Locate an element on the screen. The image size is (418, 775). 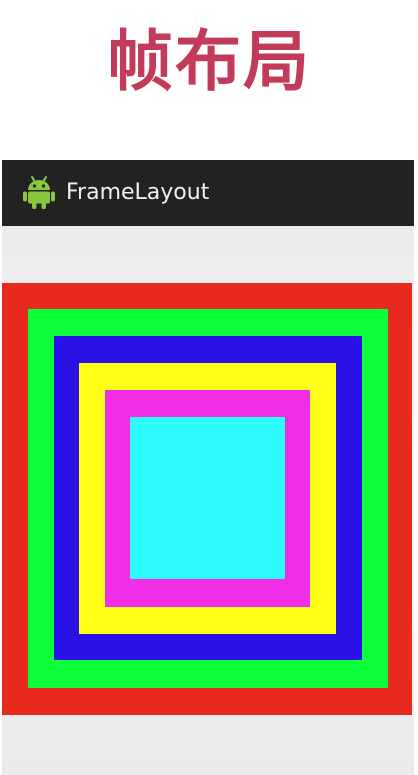
action-bar-title: FrameLayout is located at coordinates (138, 192).